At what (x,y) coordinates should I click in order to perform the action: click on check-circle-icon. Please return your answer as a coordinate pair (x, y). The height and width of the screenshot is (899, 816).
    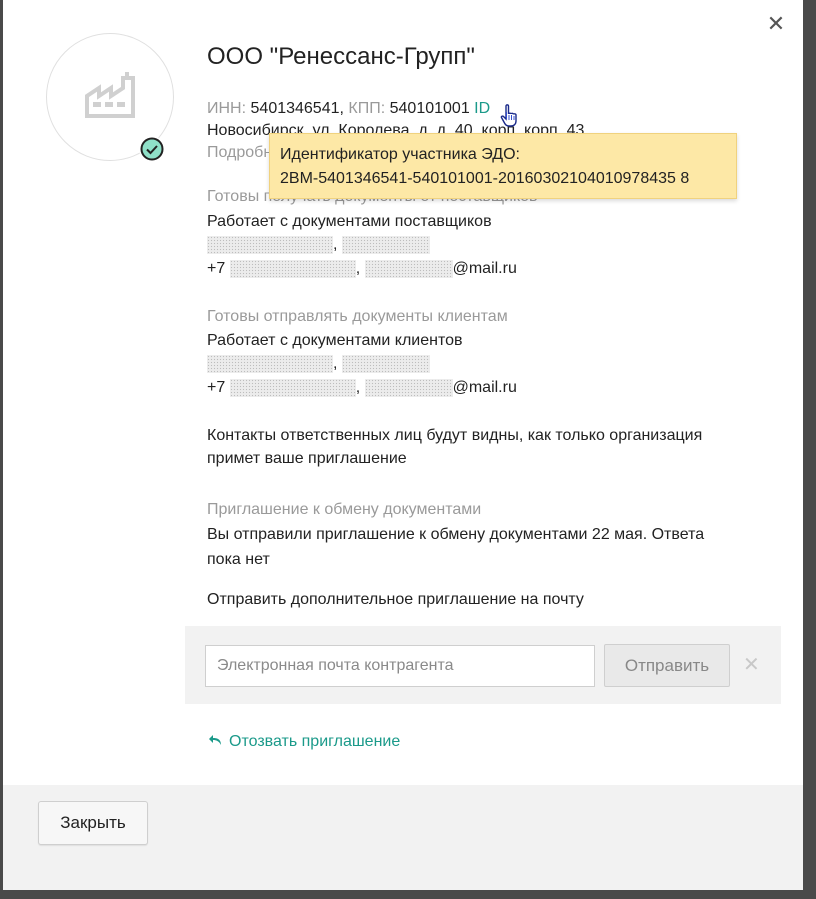
    Looking at the image, I should click on (152, 149).